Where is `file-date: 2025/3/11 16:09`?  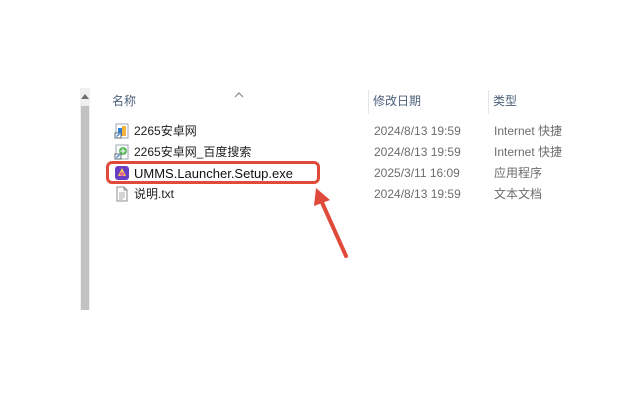
file-date: 2025/3/11 16:09 is located at coordinates (417, 173).